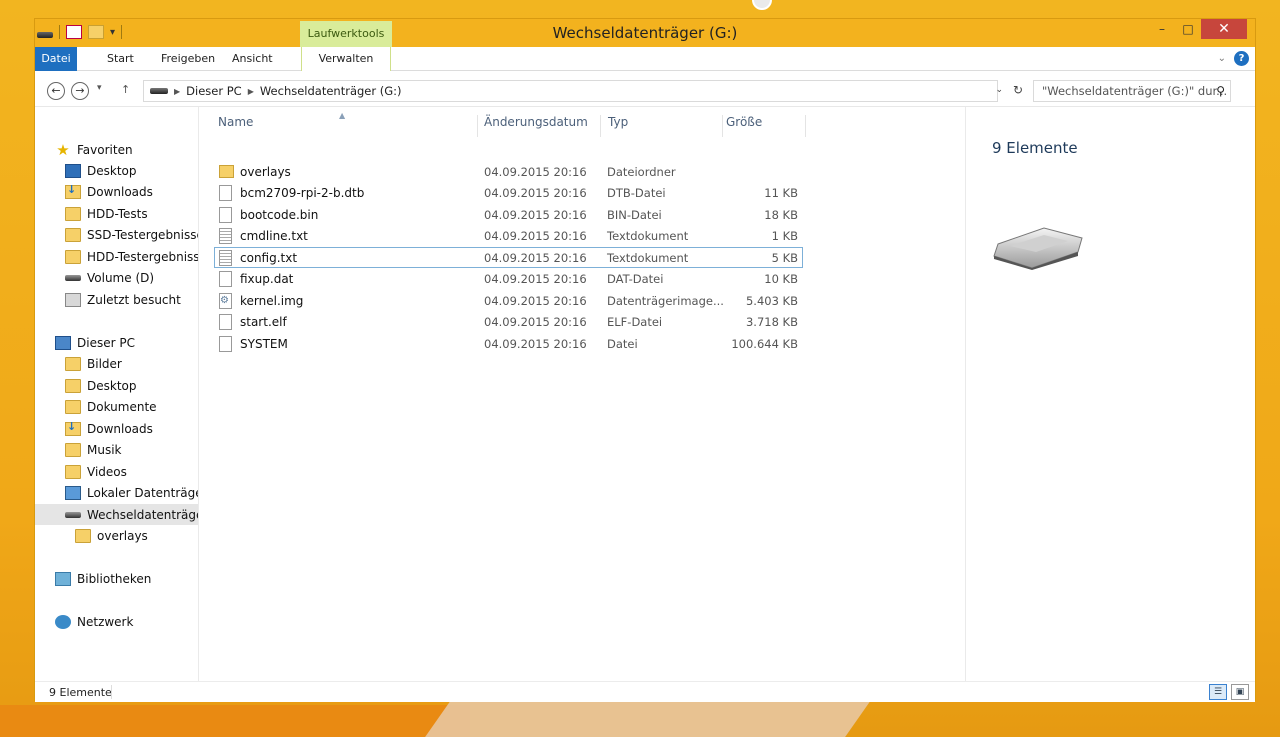  I want to click on nav-item-hdd-tests: HDD-Tests, so click(116, 213).